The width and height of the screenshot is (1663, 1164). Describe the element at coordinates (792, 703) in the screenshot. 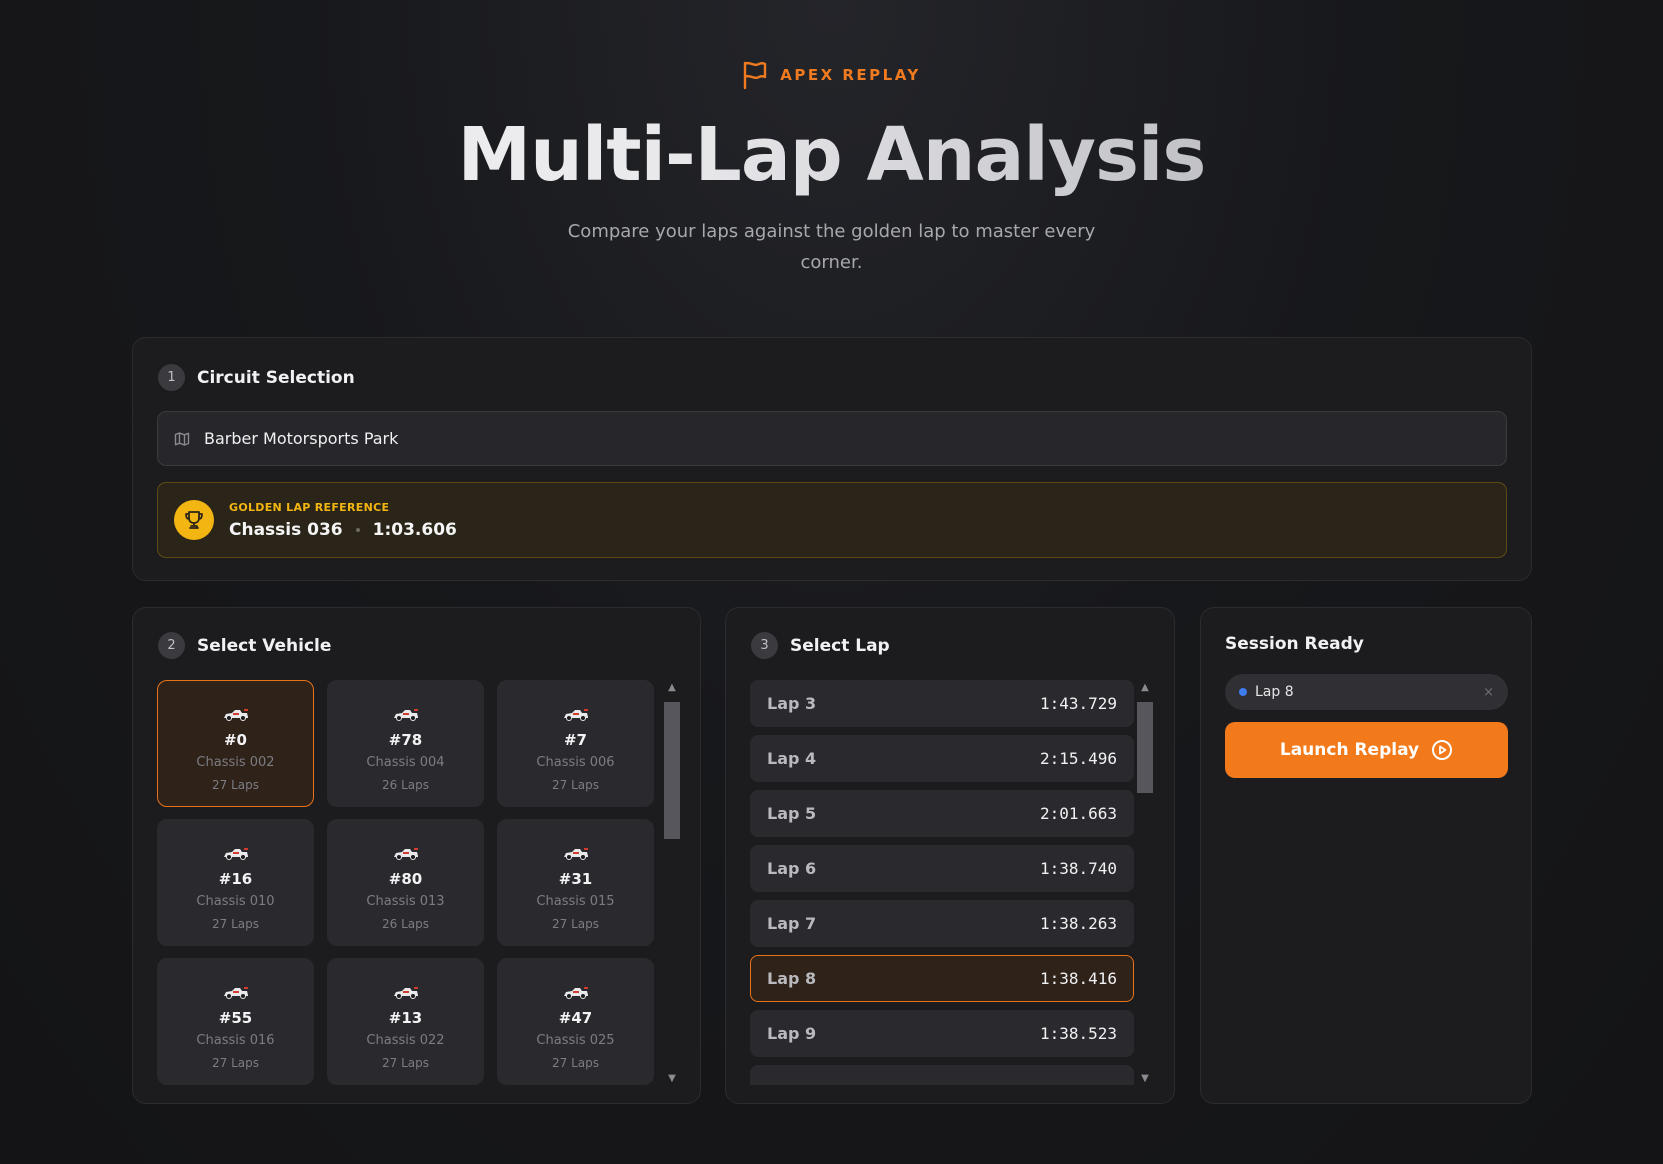

I see `lap-name: Lap 3` at that location.